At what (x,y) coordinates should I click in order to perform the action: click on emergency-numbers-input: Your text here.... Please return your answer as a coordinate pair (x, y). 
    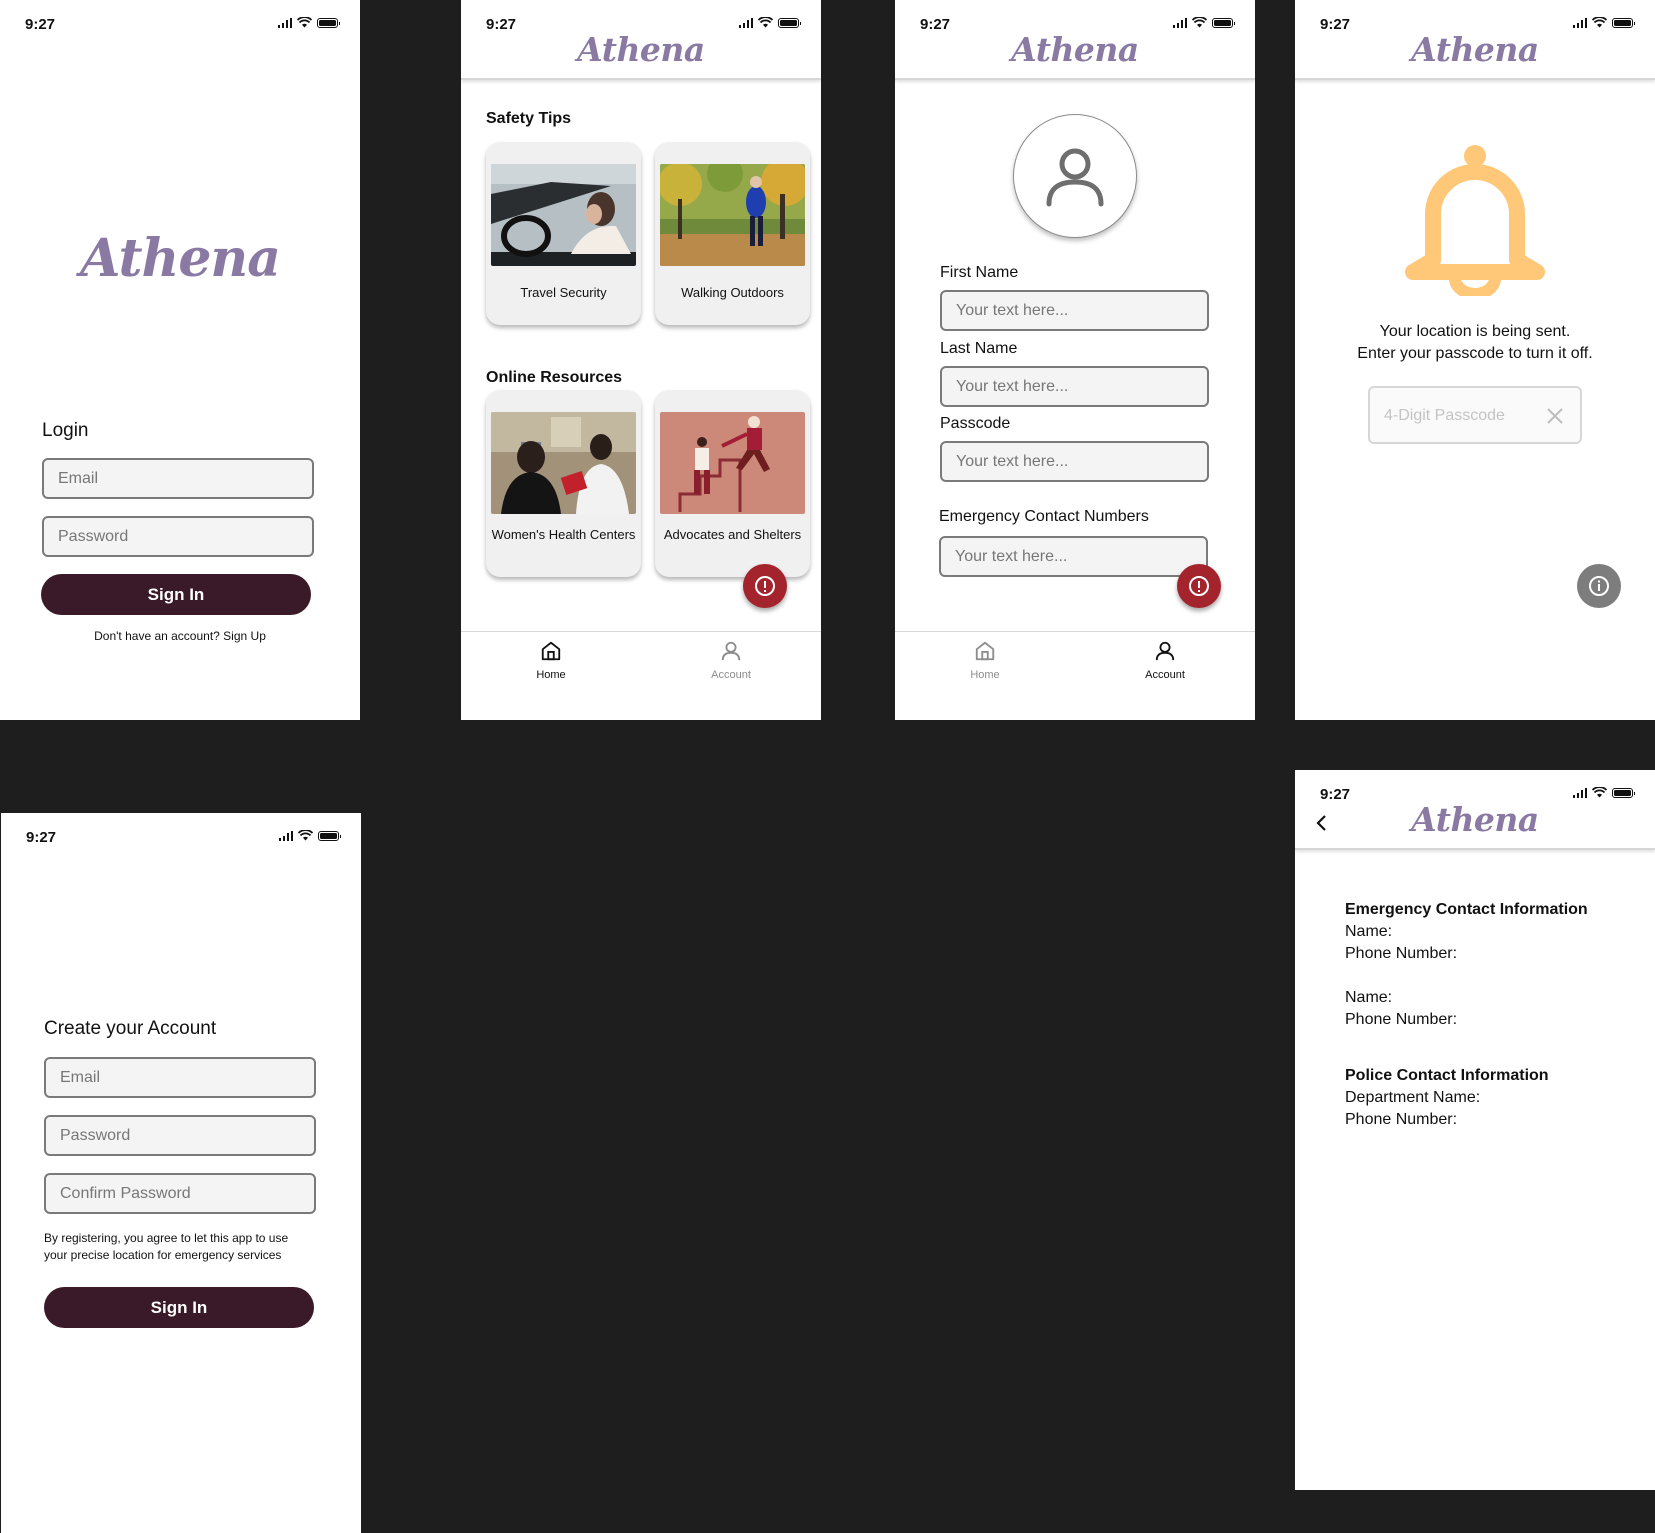
    Looking at the image, I should click on (1073, 556).